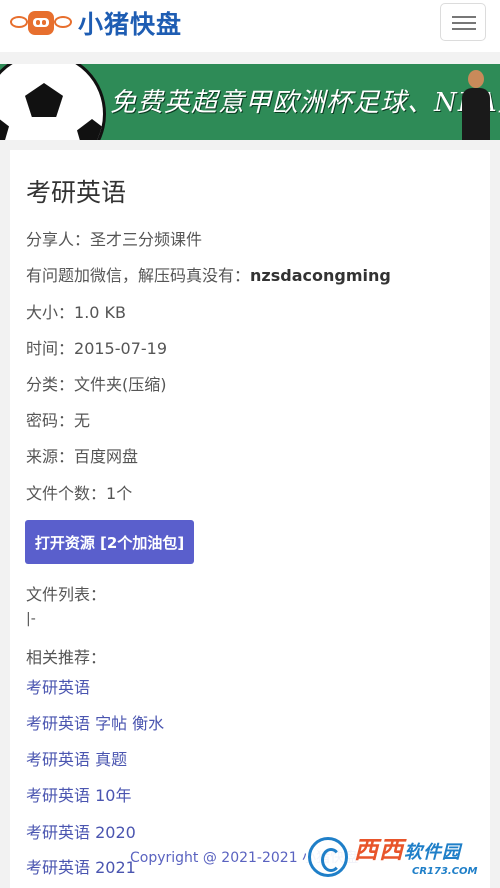 This screenshot has width=500, height=888. What do you see at coordinates (50, 456) in the screenshot?
I see `source-label: 来源：` at bounding box center [50, 456].